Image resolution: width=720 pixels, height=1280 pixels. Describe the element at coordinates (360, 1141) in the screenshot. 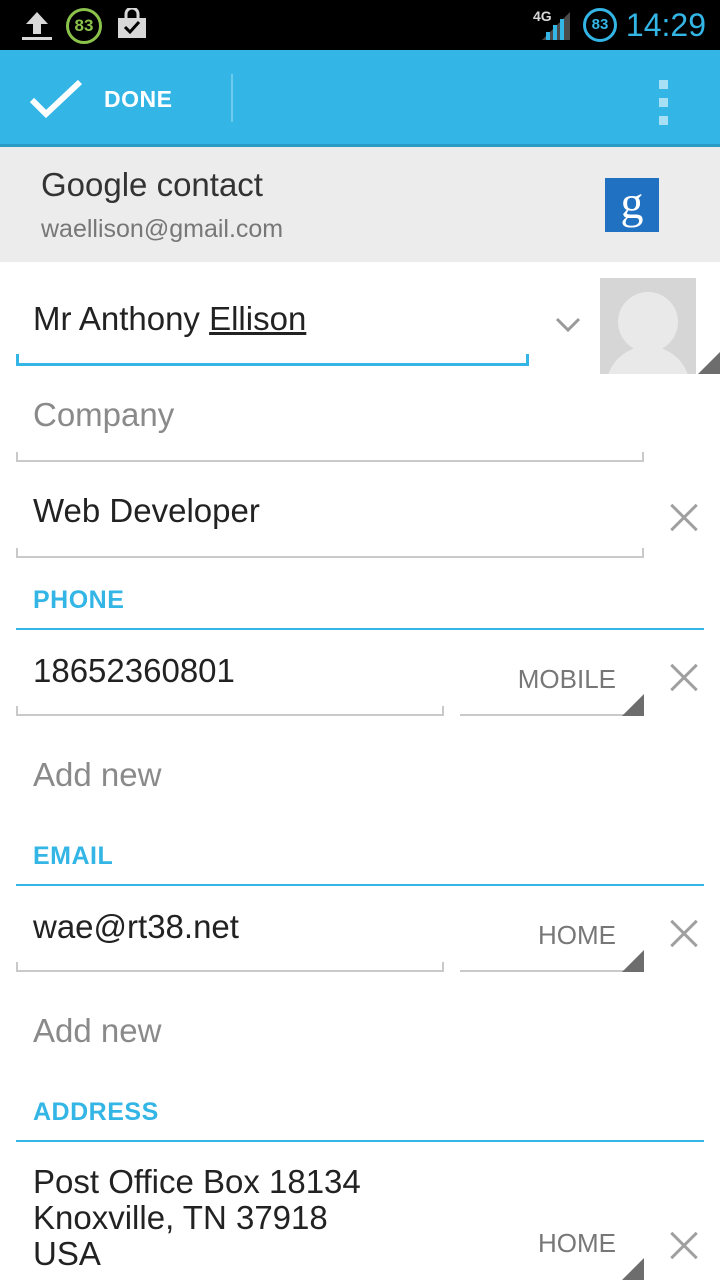

I see `address-section-divider` at that location.